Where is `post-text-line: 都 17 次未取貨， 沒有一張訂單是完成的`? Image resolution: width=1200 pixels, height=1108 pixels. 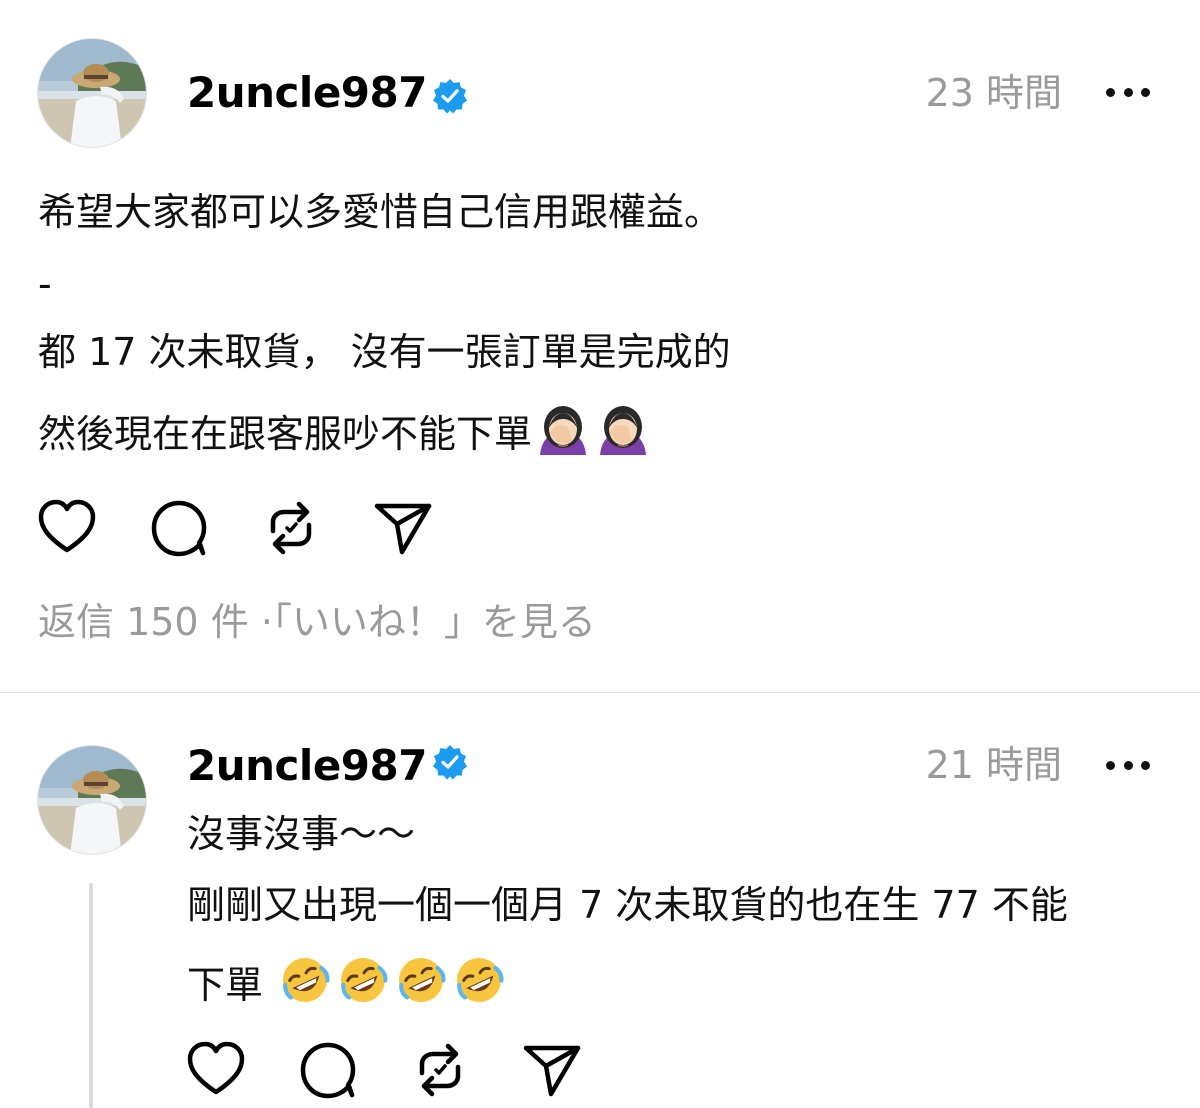
post-text-line: 都 17 次未取貨， 沒有一張訂單是完成的 is located at coordinates (384, 352).